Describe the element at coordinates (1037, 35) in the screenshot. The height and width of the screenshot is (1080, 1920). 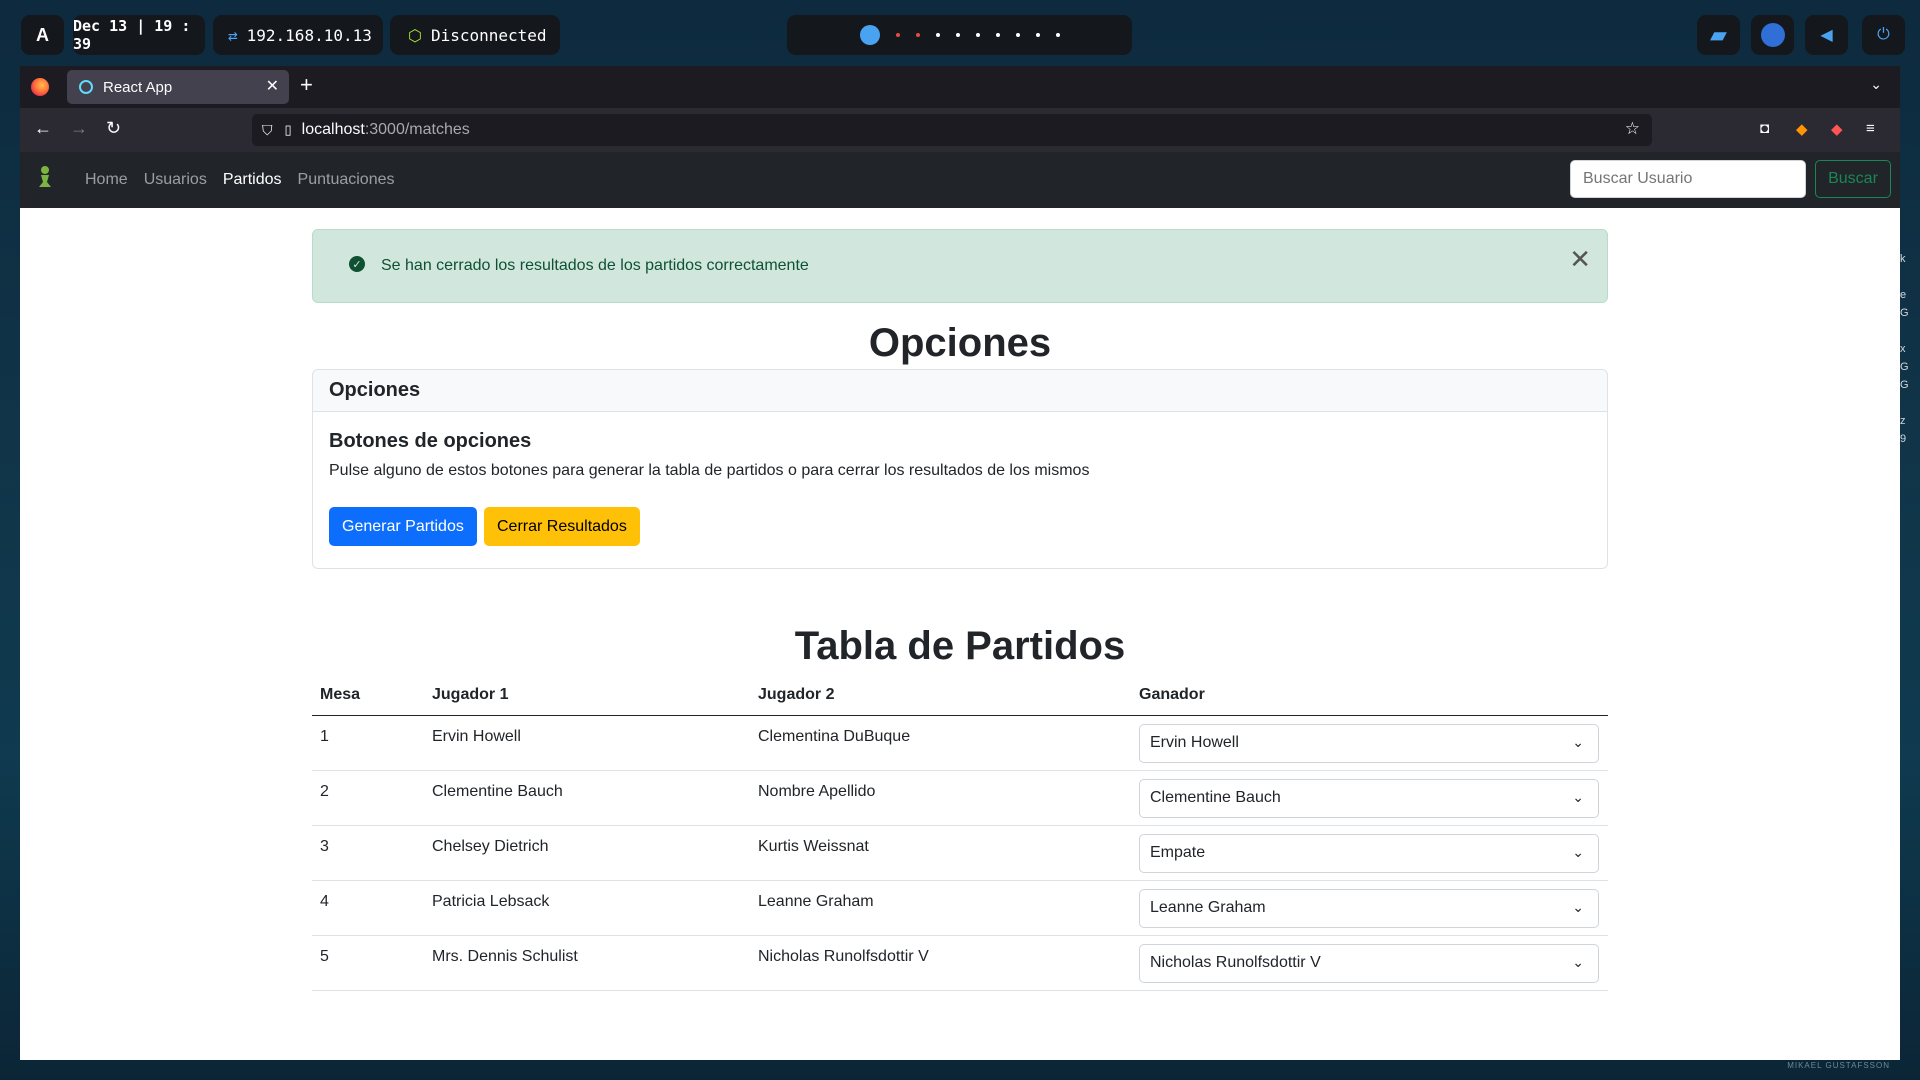
I see `workspace-9-indicator` at that location.